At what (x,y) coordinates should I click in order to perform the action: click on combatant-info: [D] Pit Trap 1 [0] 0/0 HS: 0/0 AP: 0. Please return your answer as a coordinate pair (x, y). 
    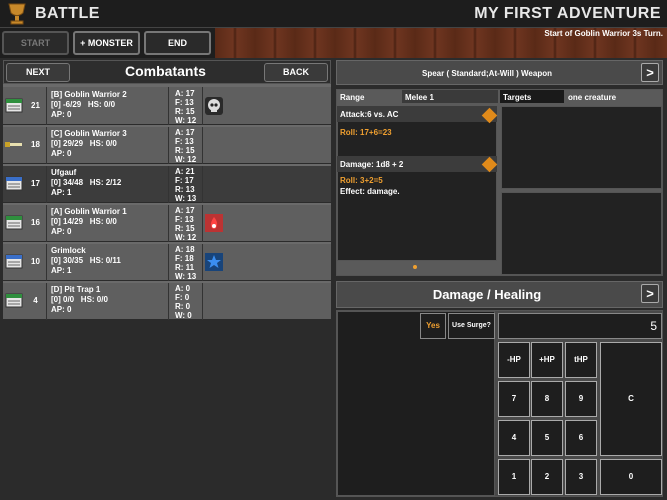
    Looking at the image, I should click on (79, 300).